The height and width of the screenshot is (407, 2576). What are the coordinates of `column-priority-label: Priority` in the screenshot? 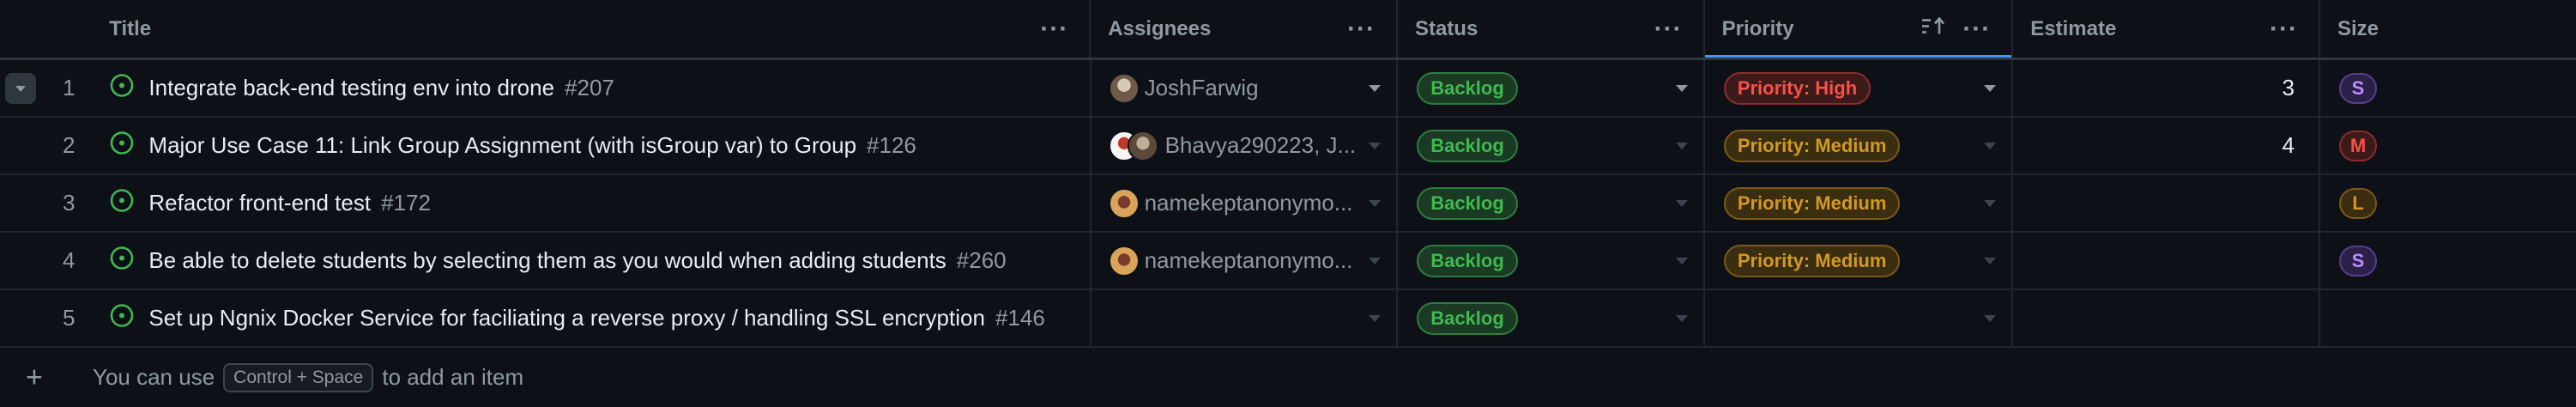 It's located at (1758, 28).